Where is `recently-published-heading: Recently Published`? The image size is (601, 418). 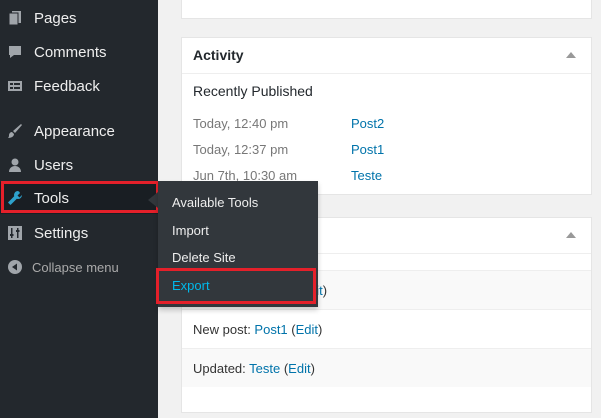 recently-published-heading: Recently Published is located at coordinates (253, 91).